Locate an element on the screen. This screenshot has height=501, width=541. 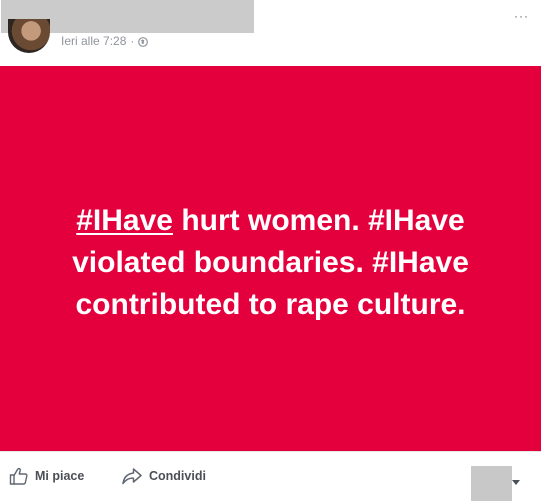
share-label: Condividi is located at coordinates (177, 476).